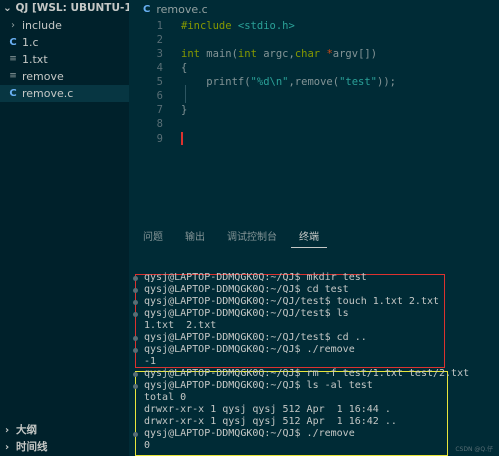 The image size is (499, 456). Describe the element at coordinates (250, 54) in the screenshot. I see `code-token: int` at that location.